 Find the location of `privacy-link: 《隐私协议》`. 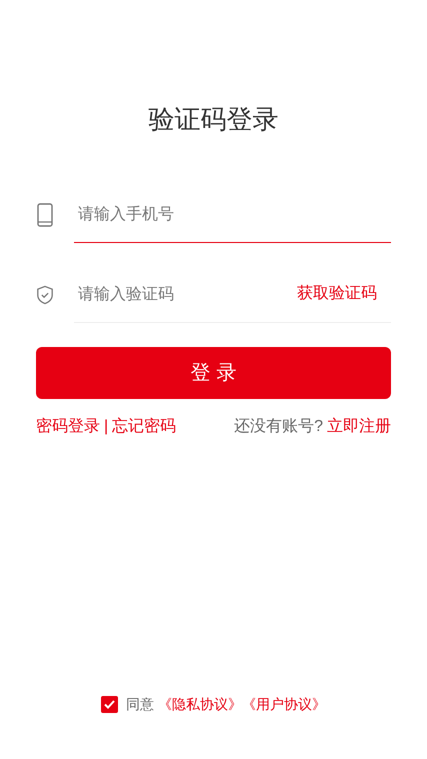

privacy-link: 《隐私协议》 is located at coordinates (200, 704).